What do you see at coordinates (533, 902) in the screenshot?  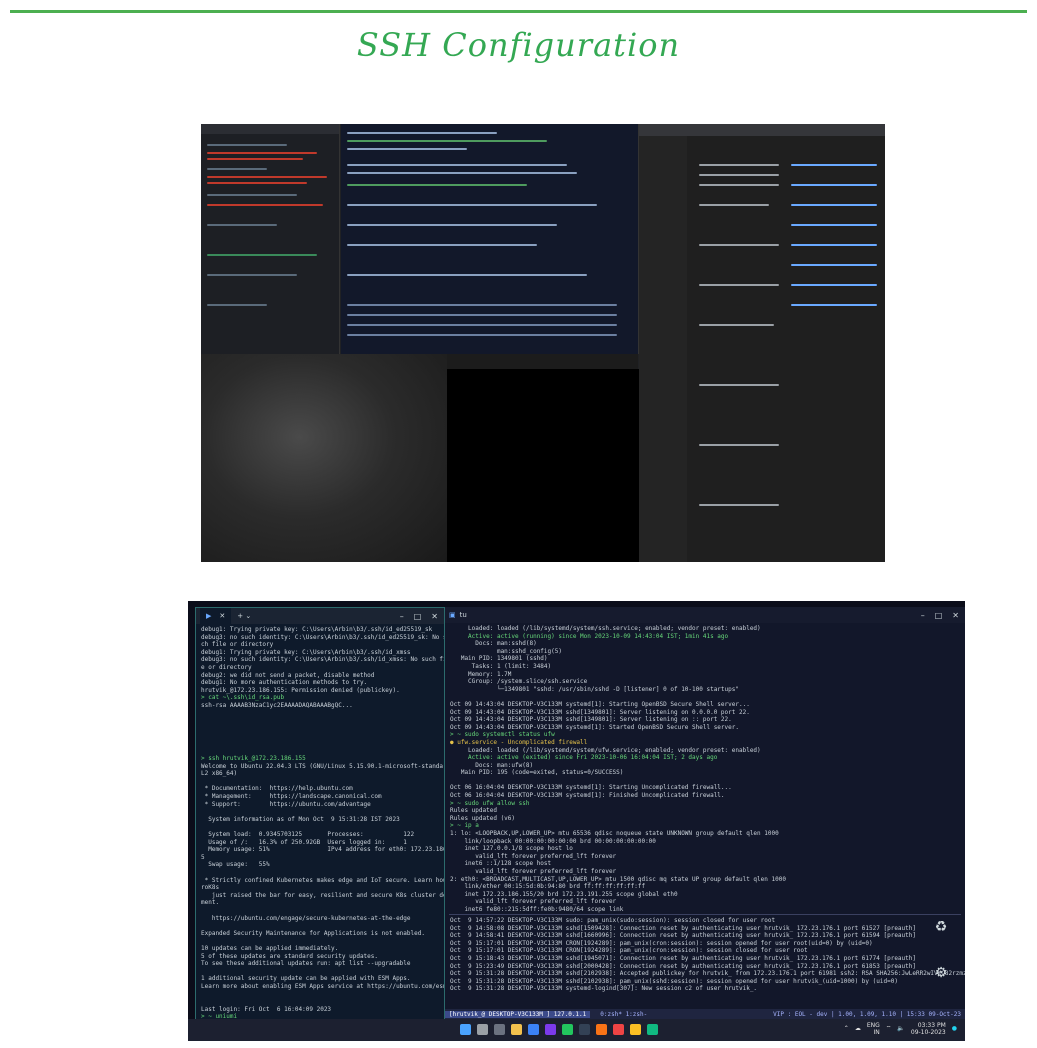 I see `terminal-line: valid_lft forever preferred_lft forever` at bounding box center [533, 902].